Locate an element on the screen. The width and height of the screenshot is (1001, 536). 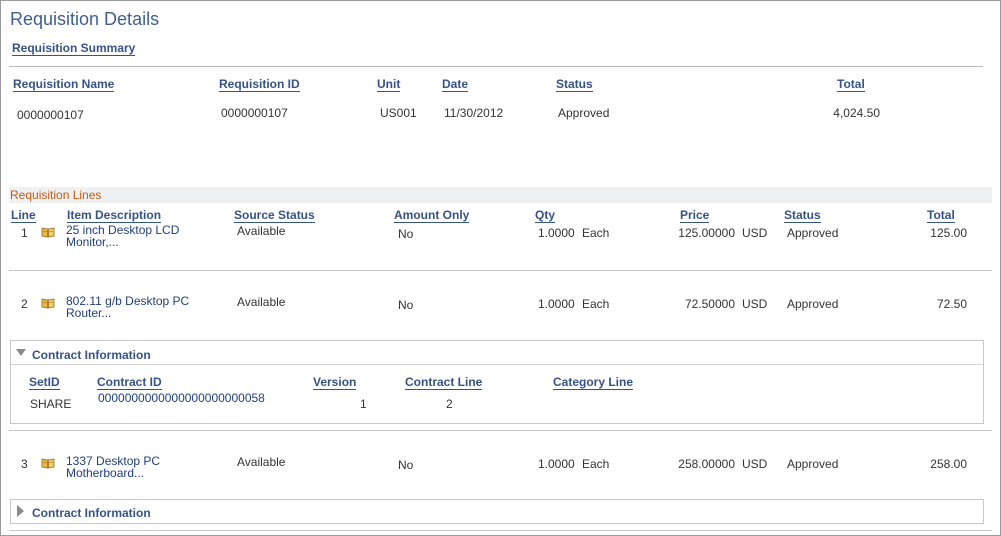
summary-header-unit: Unit is located at coordinates (389, 84).